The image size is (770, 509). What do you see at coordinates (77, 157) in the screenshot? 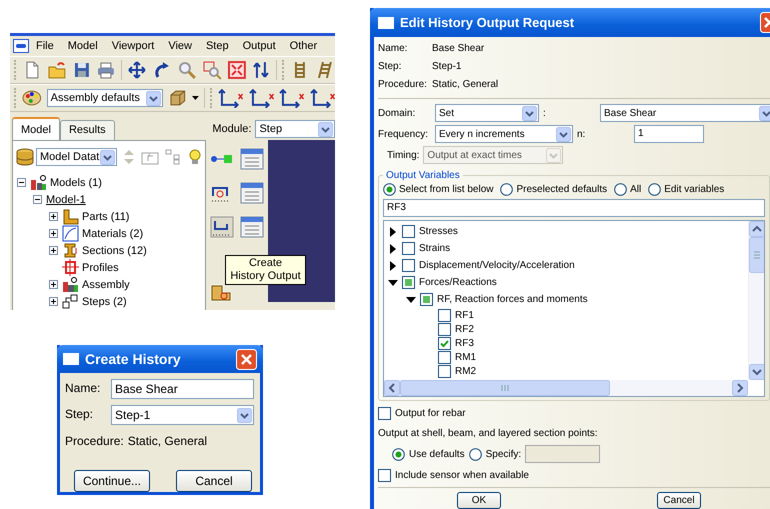
I see `model-database-dropdown: Model Datat` at bounding box center [77, 157].